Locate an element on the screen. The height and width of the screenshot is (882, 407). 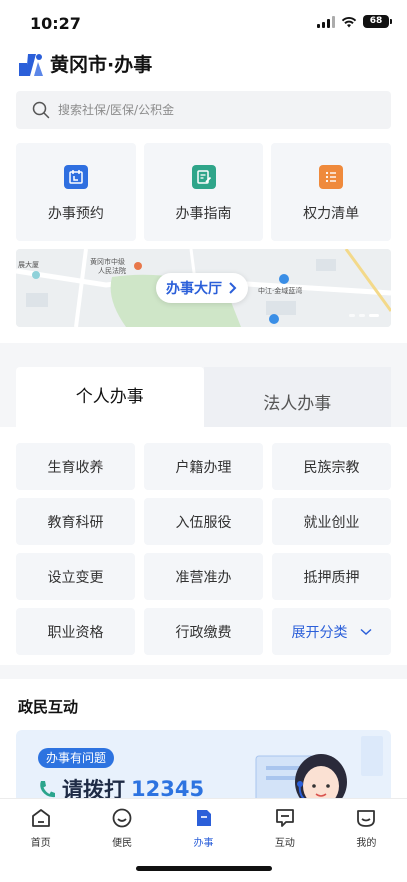
category-item: 生育收养 is located at coordinates (75, 466).